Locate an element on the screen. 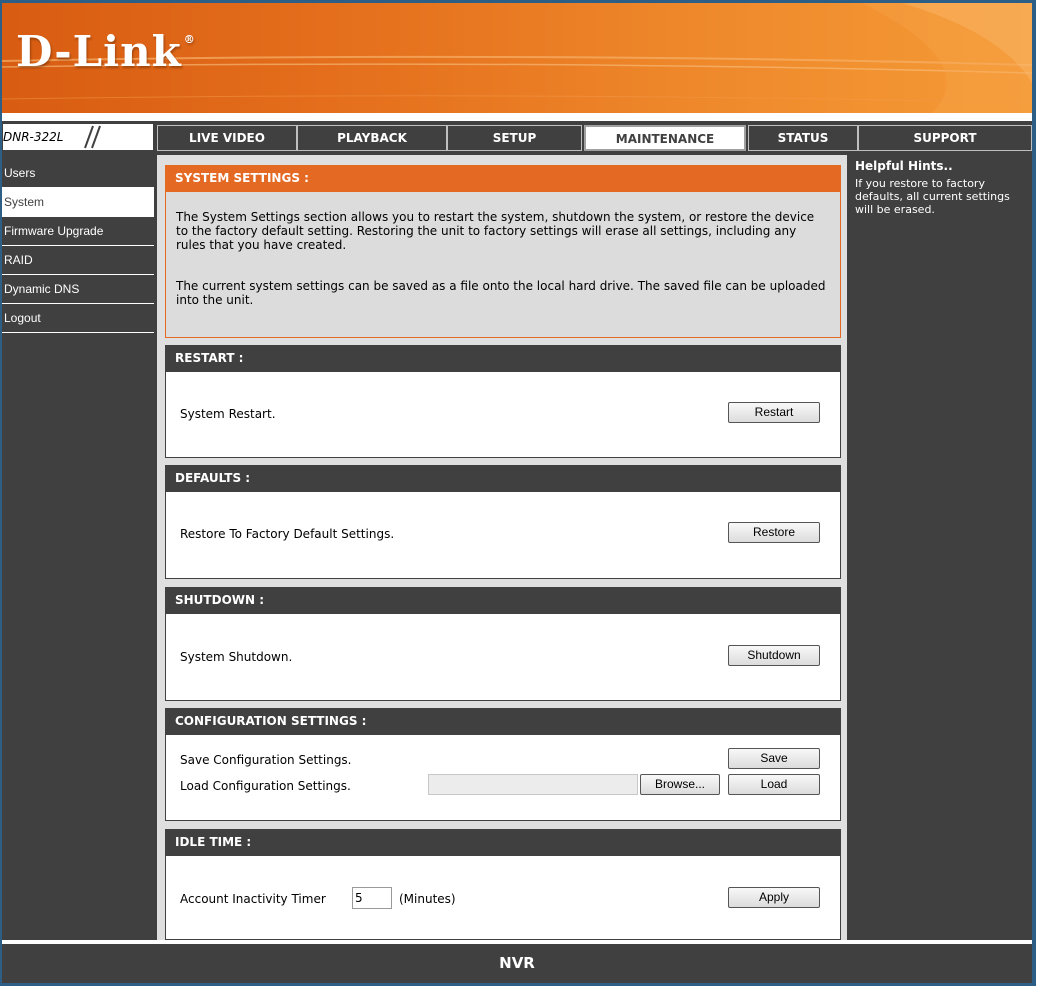 Image resolution: width=1038 pixels, height=986 pixels. save-config-label: Save Configuration Settings. is located at coordinates (266, 760).